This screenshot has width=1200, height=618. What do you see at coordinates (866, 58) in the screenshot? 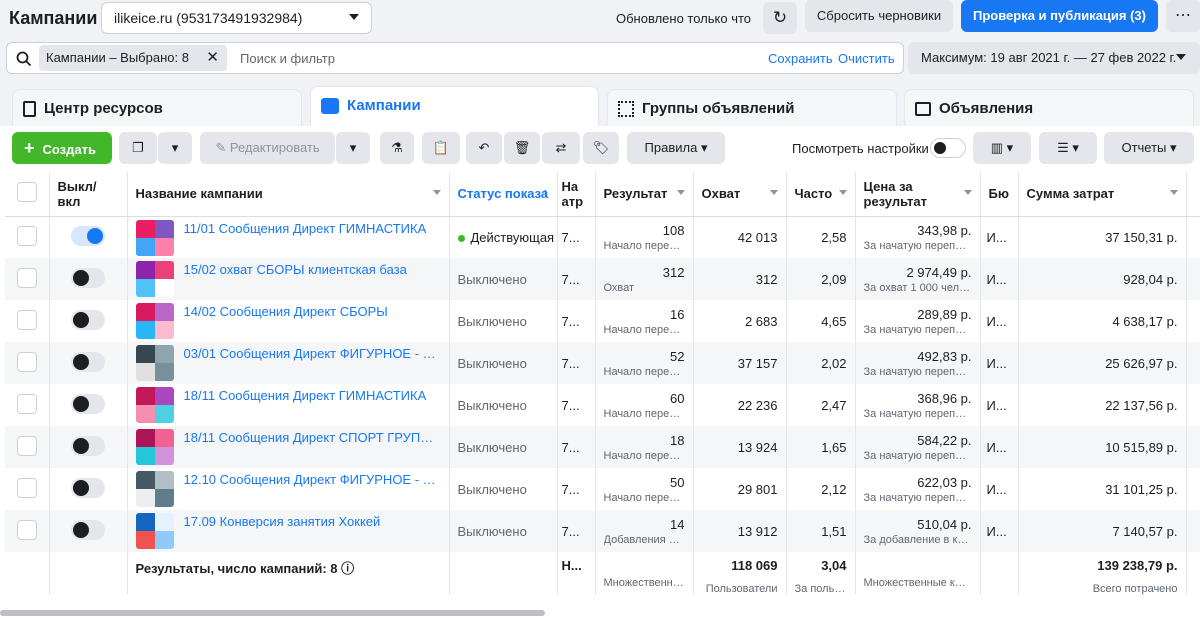
I see `clear-filter-link: Очистить` at bounding box center [866, 58].